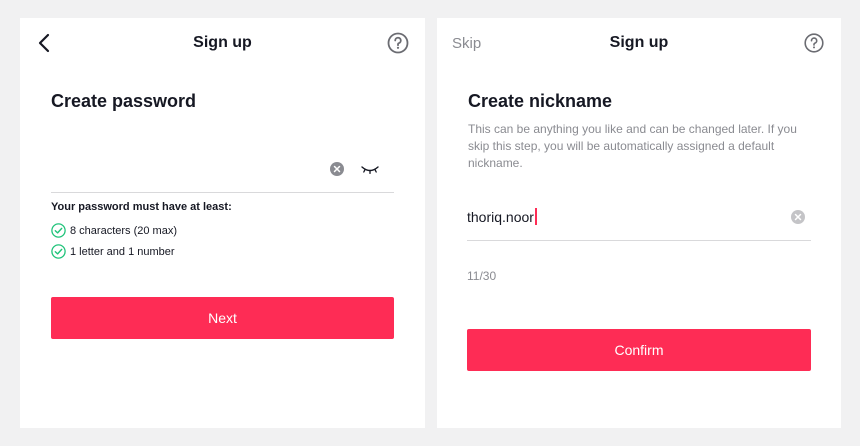  I want to click on nickname-text-wrap: thoriq.noor, so click(502, 216).